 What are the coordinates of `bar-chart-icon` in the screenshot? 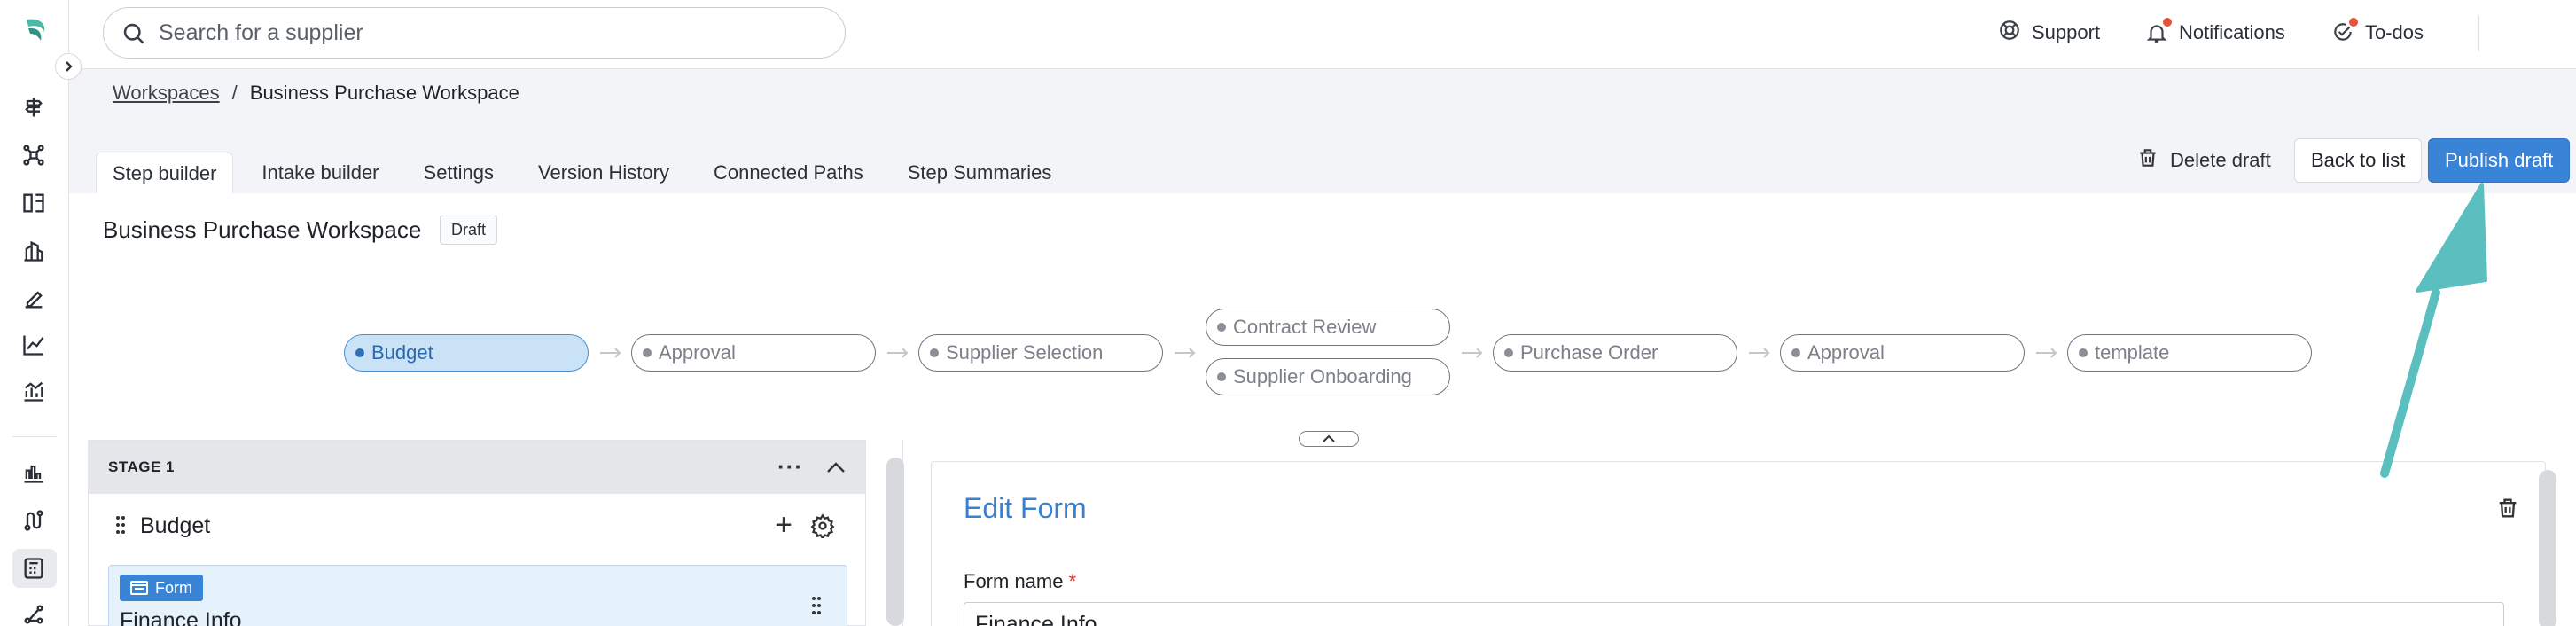 It's located at (34, 473).